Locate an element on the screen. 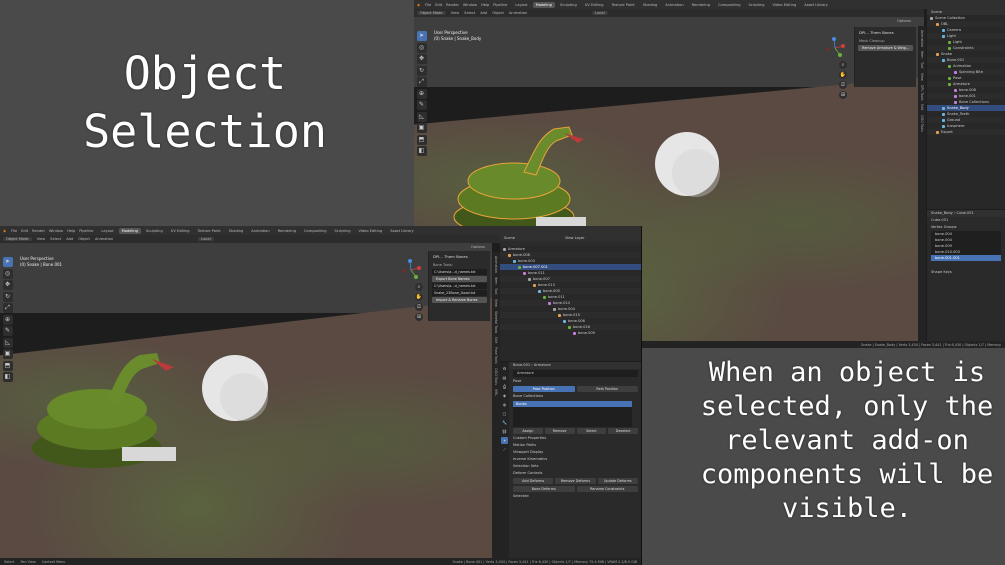 Image resolution: width=1005 pixels, height=565 pixels. tab-video-editing: Video Editing is located at coordinates (785, 5).